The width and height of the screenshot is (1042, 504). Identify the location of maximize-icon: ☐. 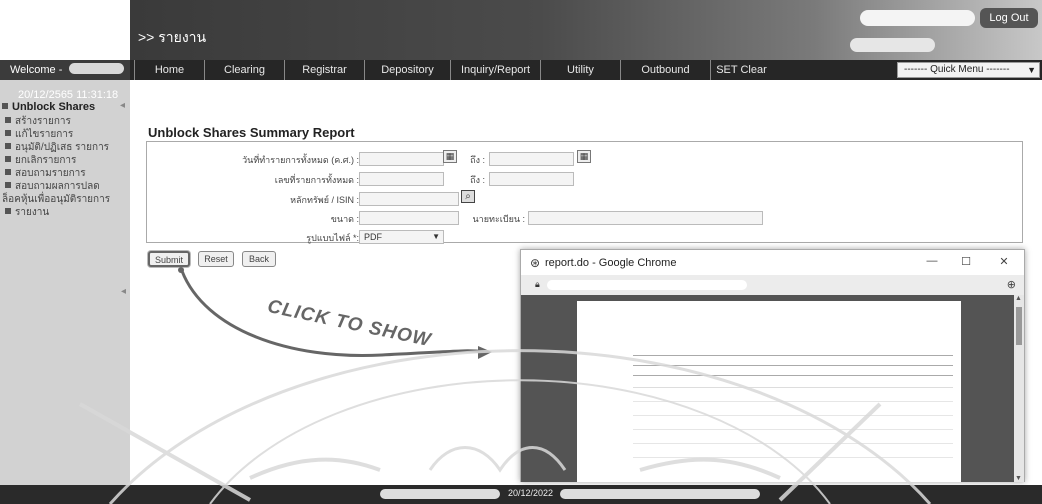
(966, 262).